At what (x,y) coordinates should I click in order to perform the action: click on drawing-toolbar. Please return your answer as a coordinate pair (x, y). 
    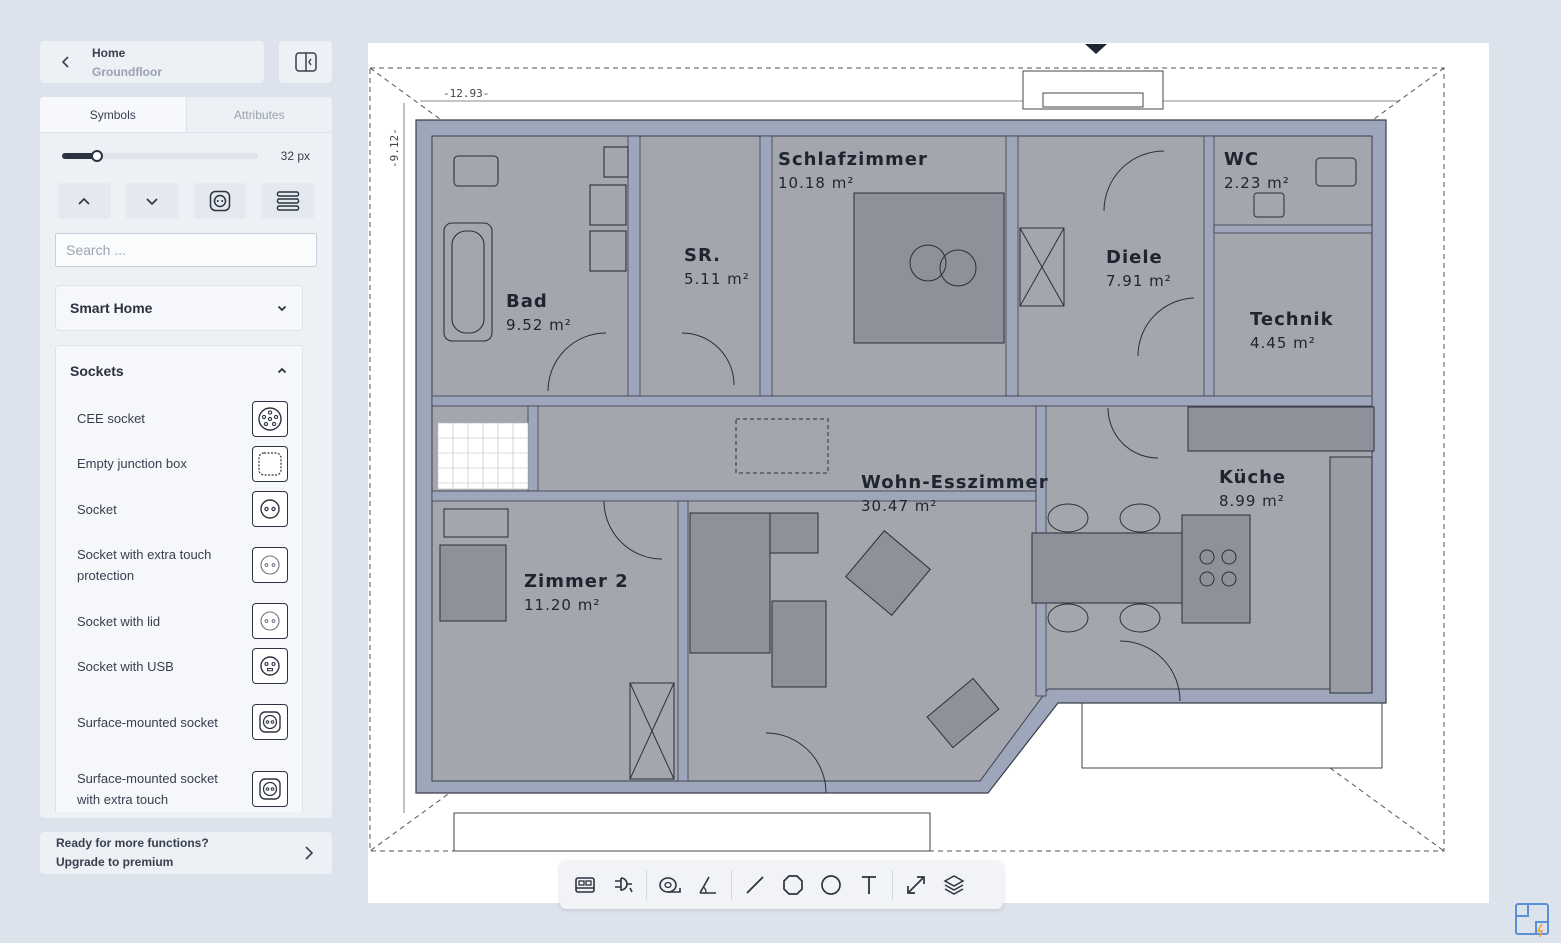
    Looking at the image, I should click on (781, 885).